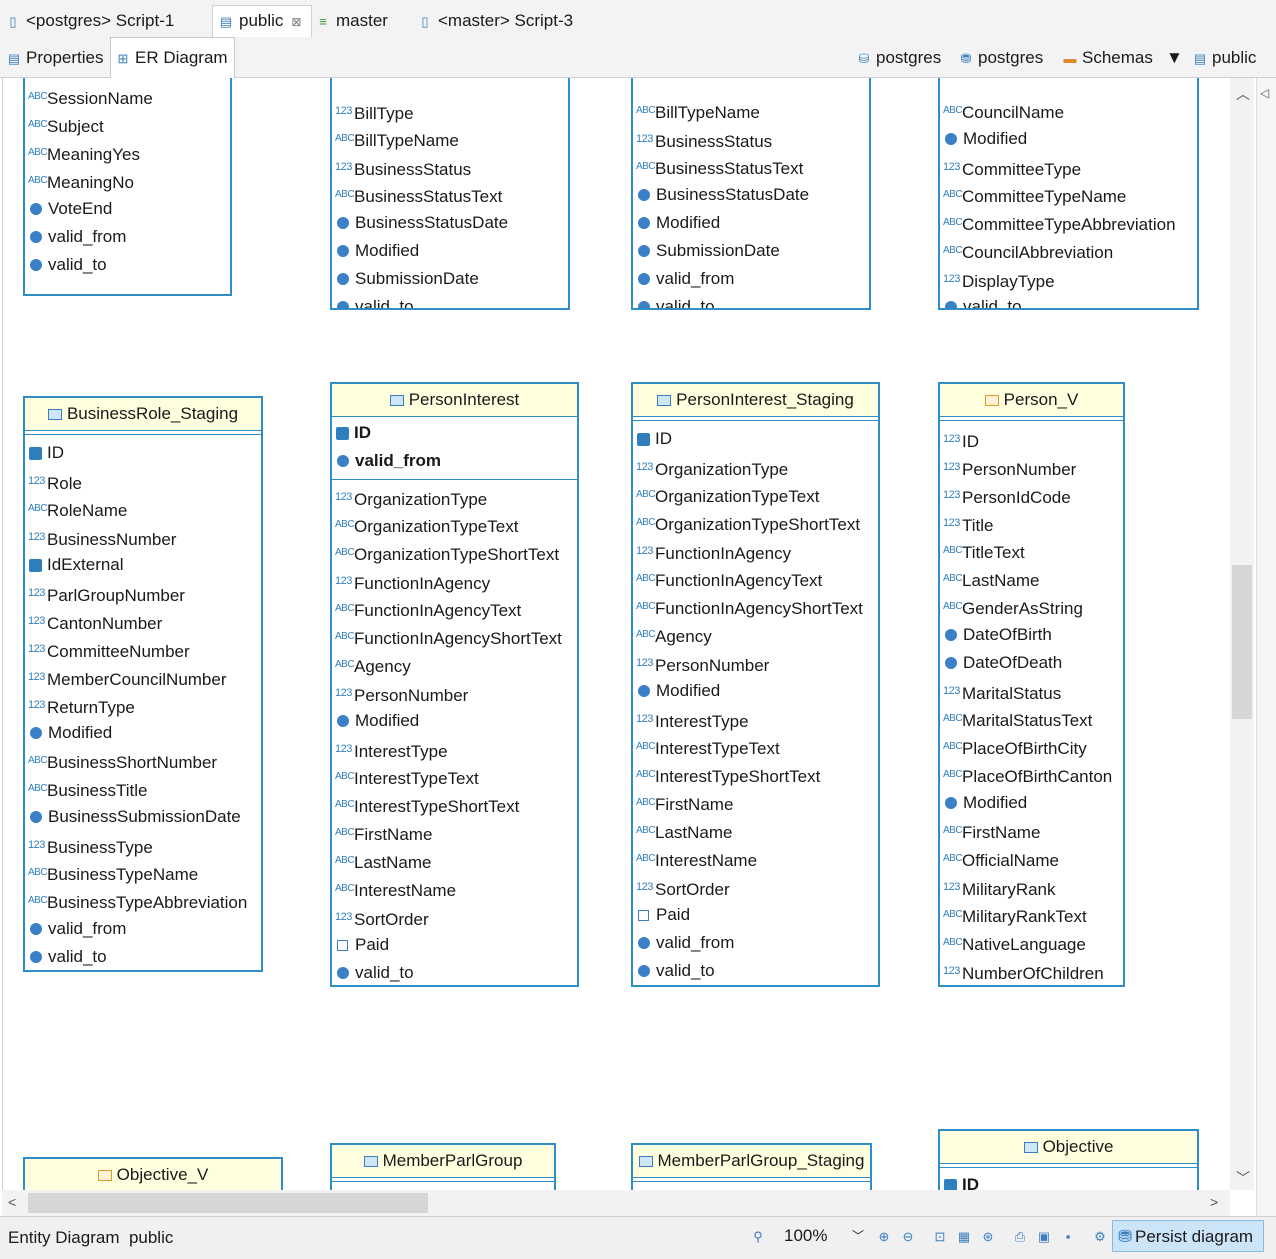 The height and width of the screenshot is (1259, 1276). I want to click on export-image-icon: ▣, so click(1044, 1237).